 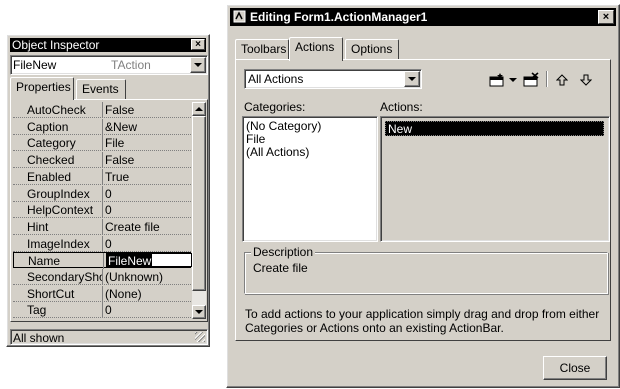 I want to click on description-text: Create file, so click(x=280, y=268).